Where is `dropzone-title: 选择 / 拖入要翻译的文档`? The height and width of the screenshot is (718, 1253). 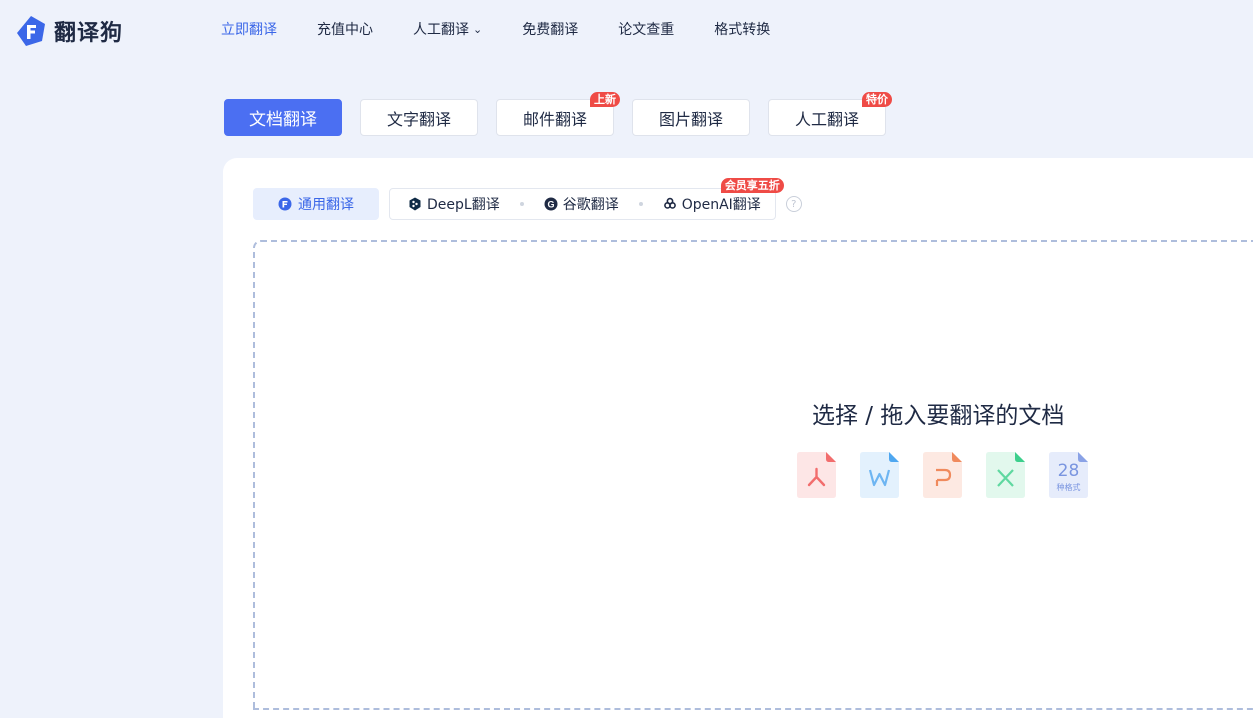 dropzone-title: 选择 / 拖入要翻译的文档 is located at coordinates (938, 413).